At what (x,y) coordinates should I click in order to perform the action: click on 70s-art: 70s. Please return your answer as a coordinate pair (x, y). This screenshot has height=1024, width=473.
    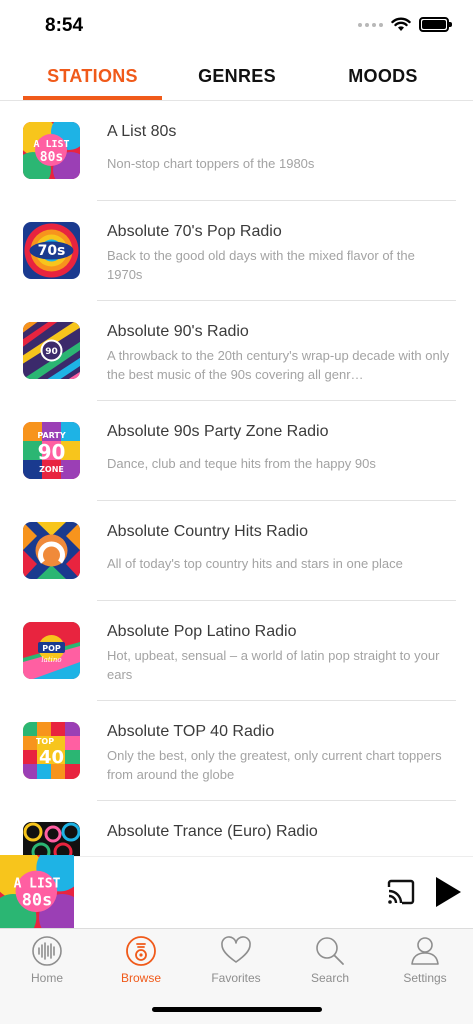
    Looking at the image, I should click on (51, 250).